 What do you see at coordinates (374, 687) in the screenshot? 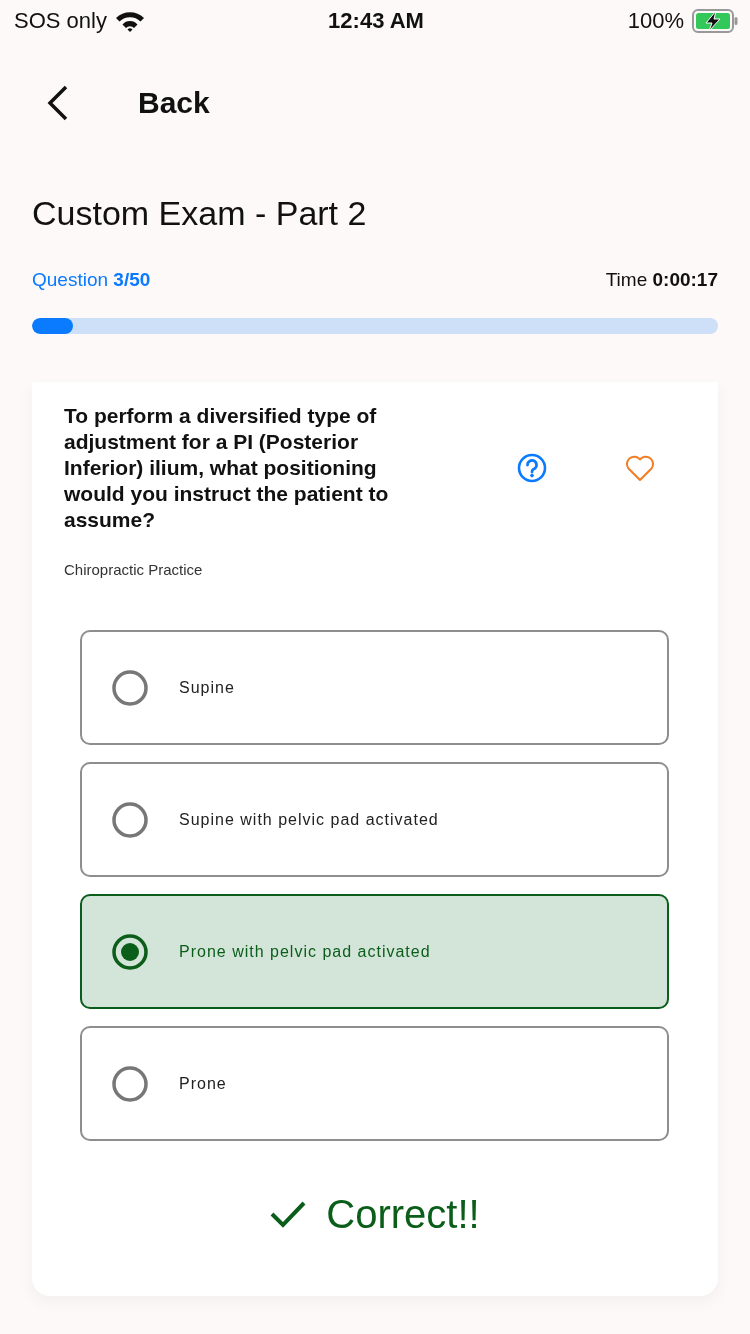
I see `answer-option: Supine` at bounding box center [374, 687].